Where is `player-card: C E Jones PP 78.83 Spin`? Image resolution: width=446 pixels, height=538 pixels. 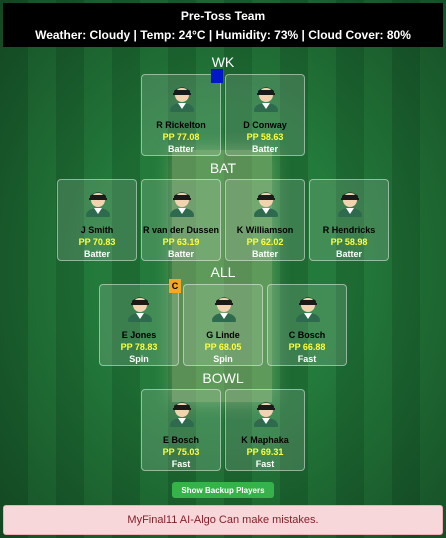 player-card: C E Jones PP 78.83 Spin is located at coordinates (140, 322).